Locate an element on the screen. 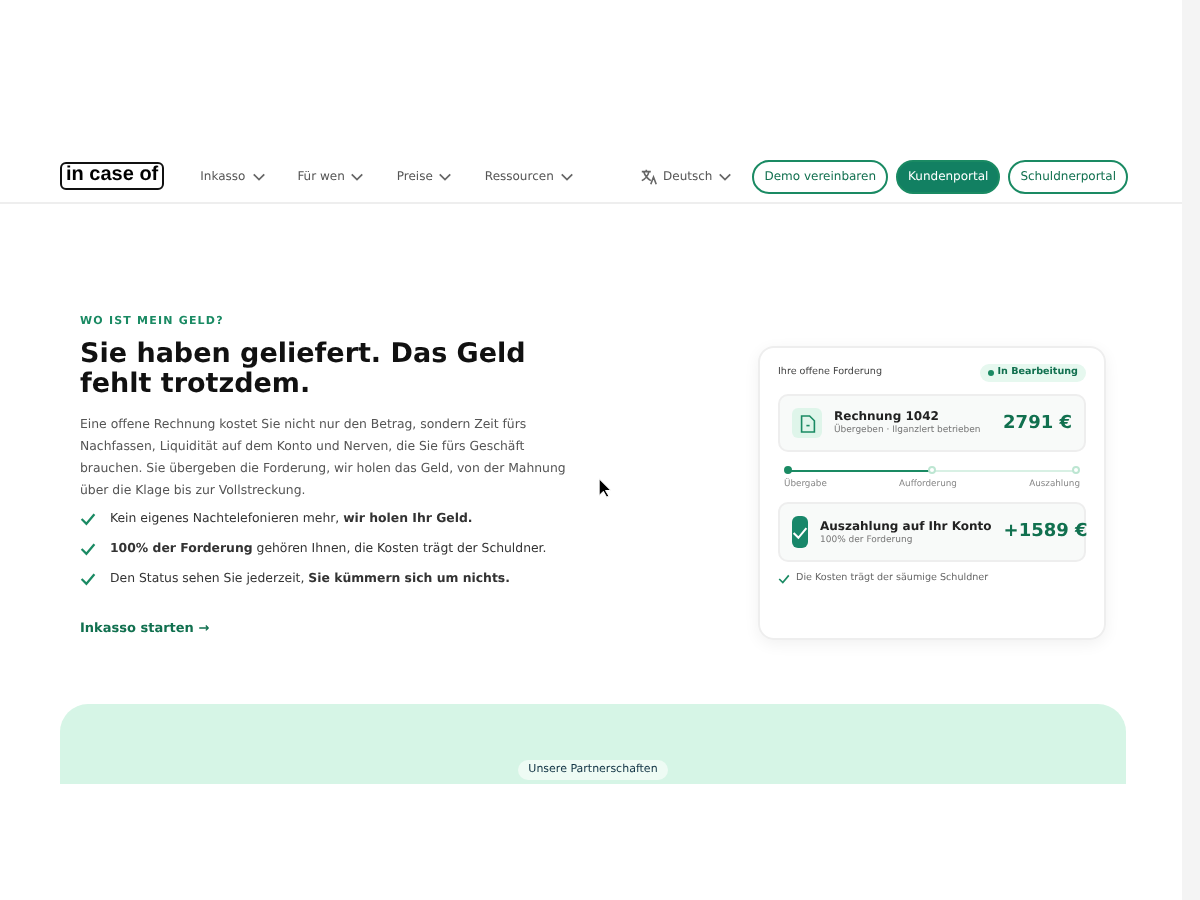 This screenshot has width=1200, height=900. document-icon is located at coordinates (807, 423).